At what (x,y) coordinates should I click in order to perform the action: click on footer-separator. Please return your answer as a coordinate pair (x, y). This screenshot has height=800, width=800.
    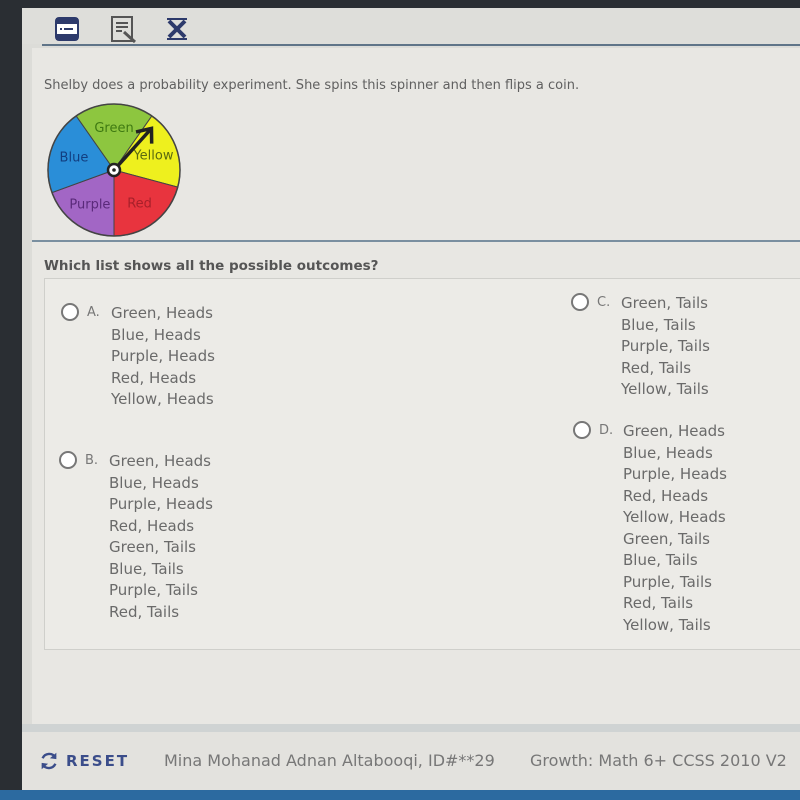
    Looking at the image, I should click on (411, 728).